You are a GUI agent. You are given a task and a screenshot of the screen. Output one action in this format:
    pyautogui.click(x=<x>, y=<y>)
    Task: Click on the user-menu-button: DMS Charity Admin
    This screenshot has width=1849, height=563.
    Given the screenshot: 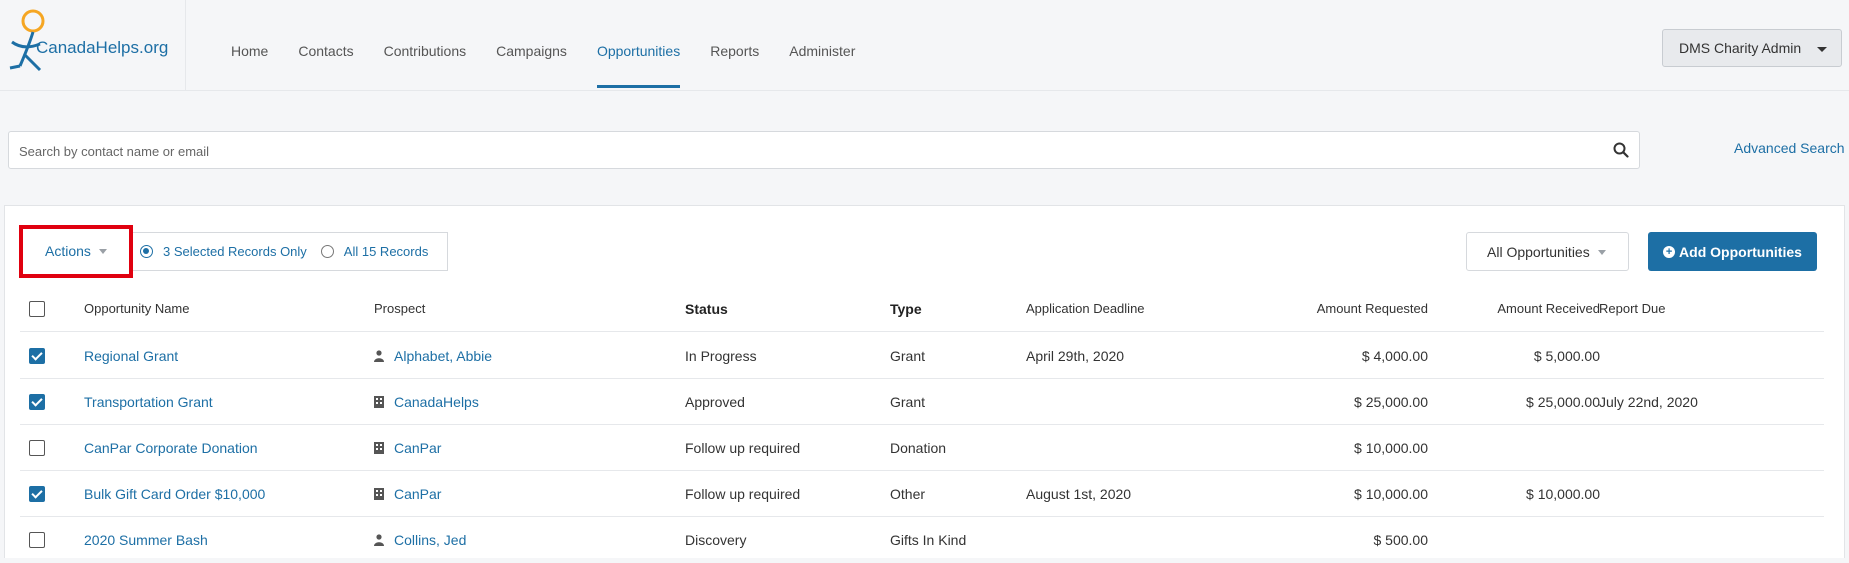 What is the action you would take?
    pyautogui.click(x=1752, y=48)
    